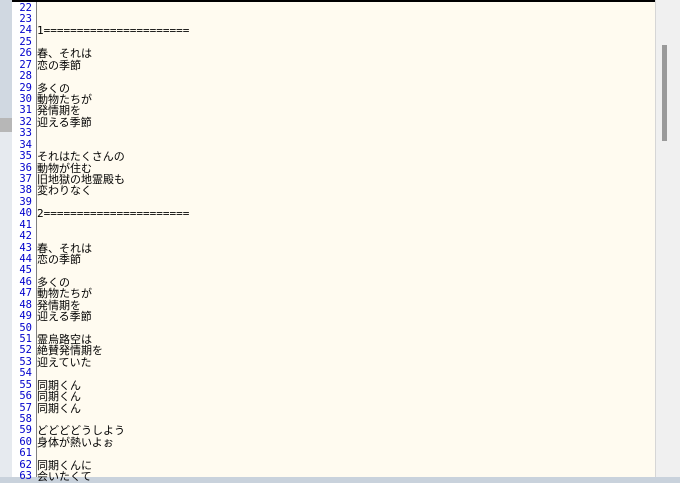  What do you see at coordinates (25, 396) in the screenshot?
I see `line-number: 56` at bounding box center [25, 396].